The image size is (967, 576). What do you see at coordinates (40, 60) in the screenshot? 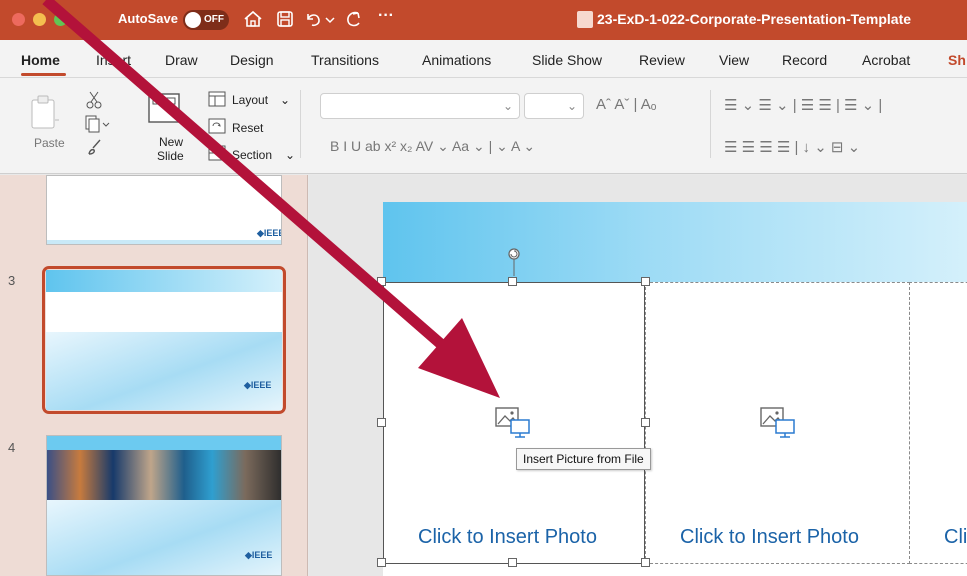
I see `tab-home: Home` at bounding box center [40, 60].